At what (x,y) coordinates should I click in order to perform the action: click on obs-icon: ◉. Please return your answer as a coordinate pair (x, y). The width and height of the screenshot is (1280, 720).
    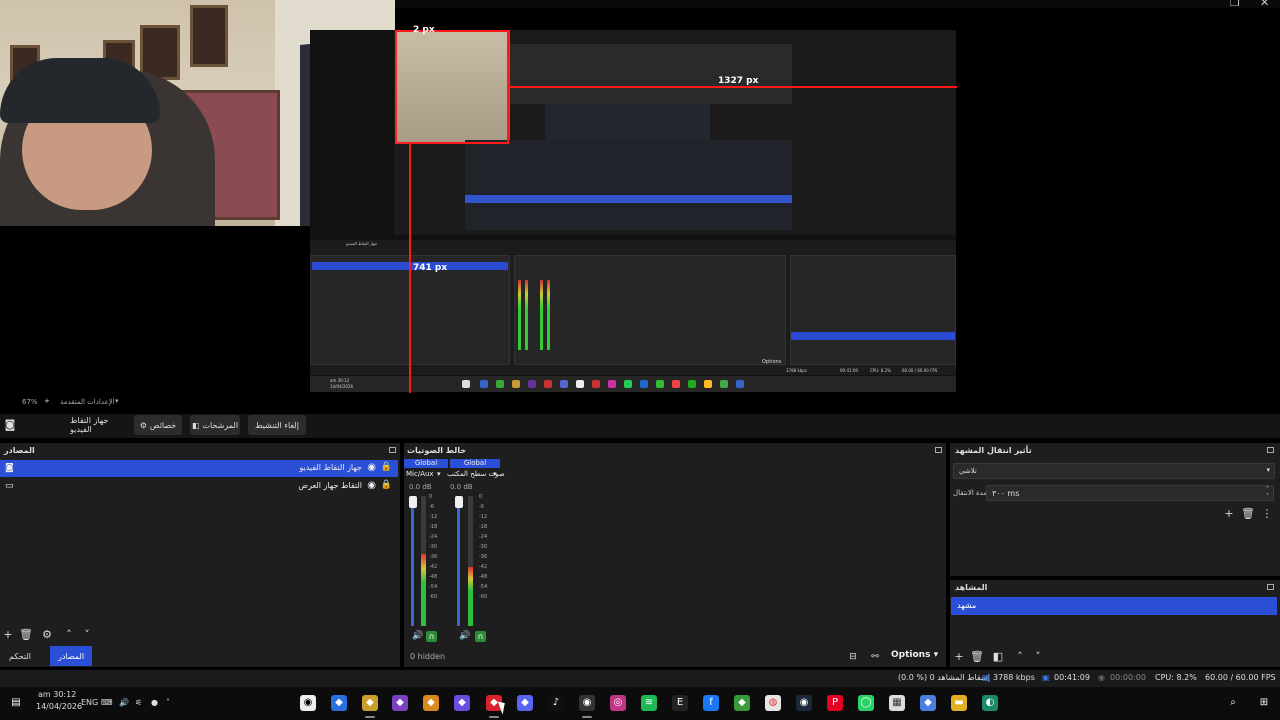
    Looking at the image, I should click on (308, 703).